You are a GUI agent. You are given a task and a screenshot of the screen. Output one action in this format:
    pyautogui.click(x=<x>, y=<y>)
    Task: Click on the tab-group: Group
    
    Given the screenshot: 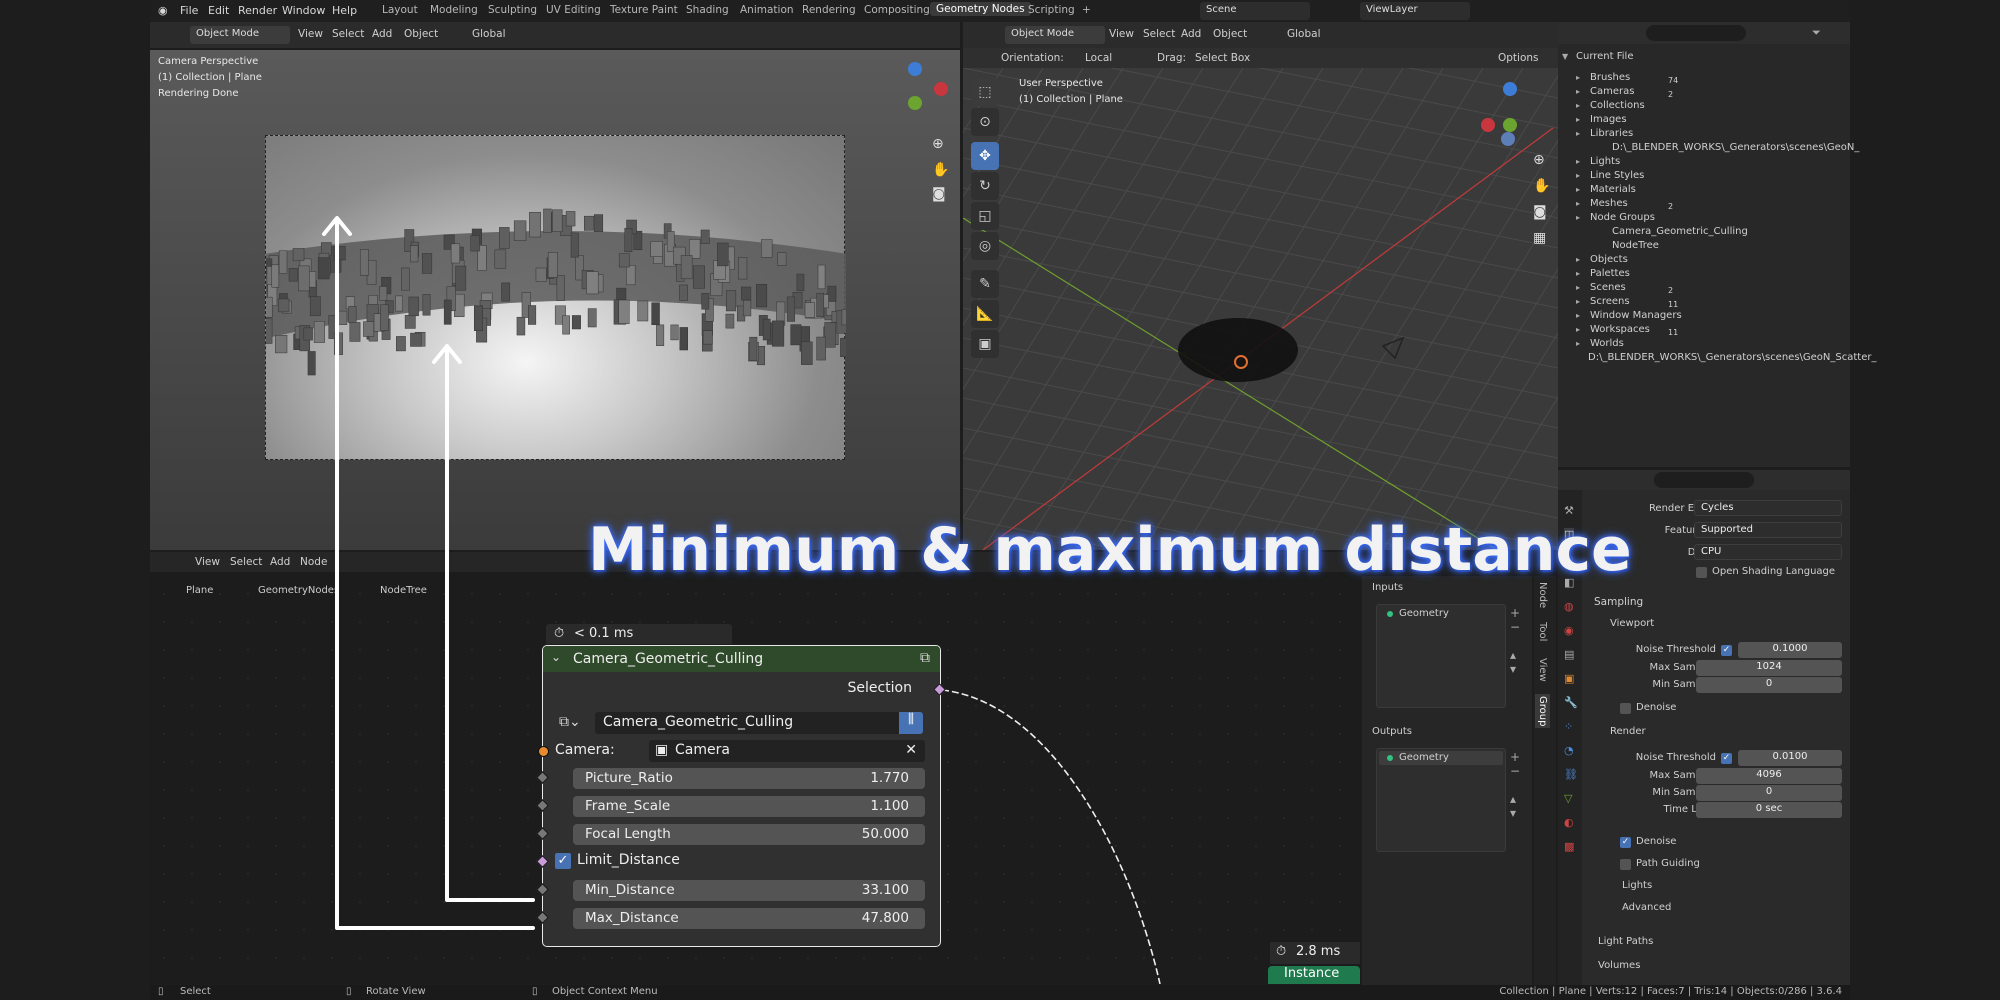 What is the action you would take?
    pyautogui.click(x=1542, y=711)
    